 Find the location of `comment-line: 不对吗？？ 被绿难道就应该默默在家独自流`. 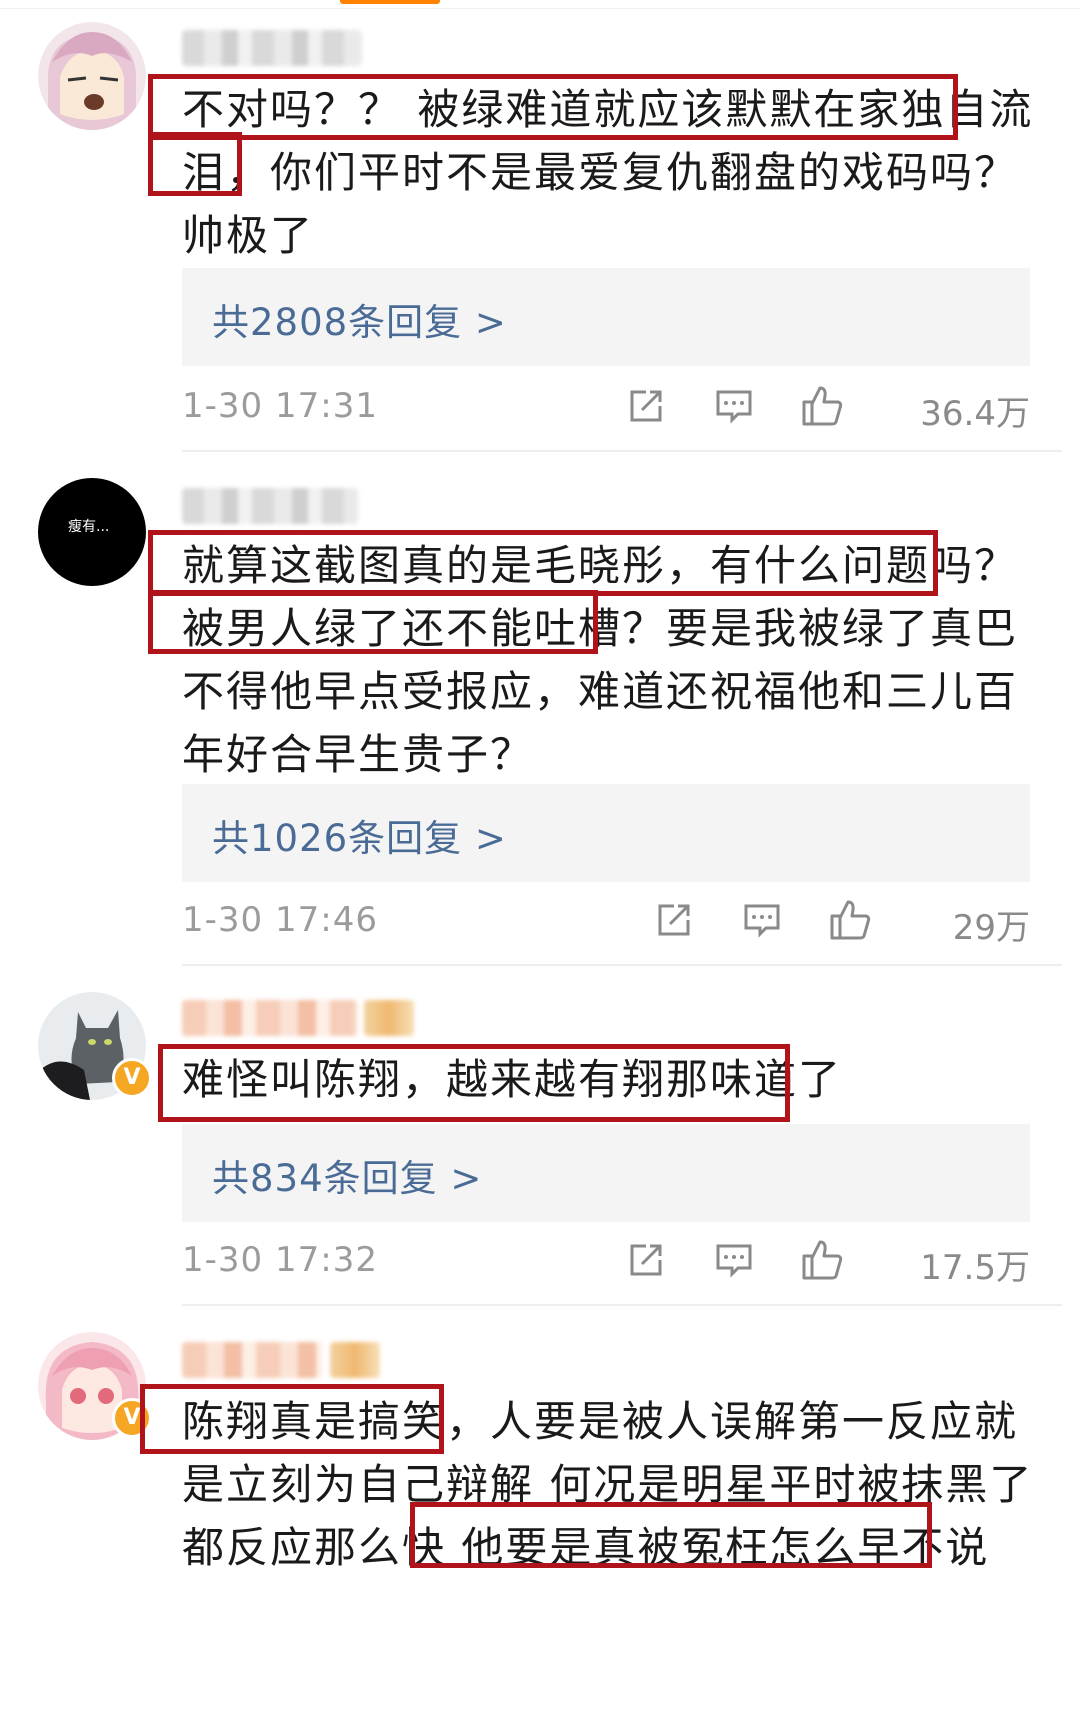

comment-line: 不对吗？？ 被绿难道就应该默默在家独自流 is located at coordinates (608, 109).